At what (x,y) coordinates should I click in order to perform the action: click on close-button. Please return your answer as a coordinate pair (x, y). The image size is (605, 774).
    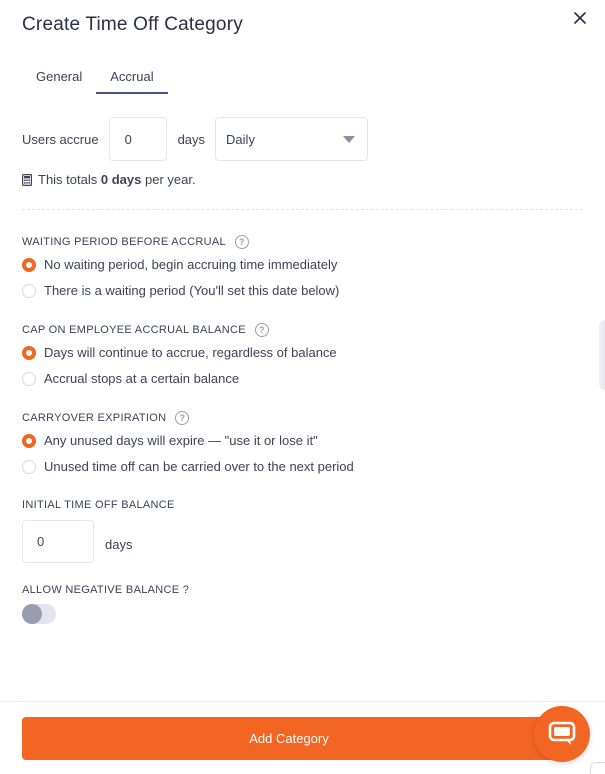
    Looking at the image, I should click on (580, 18).